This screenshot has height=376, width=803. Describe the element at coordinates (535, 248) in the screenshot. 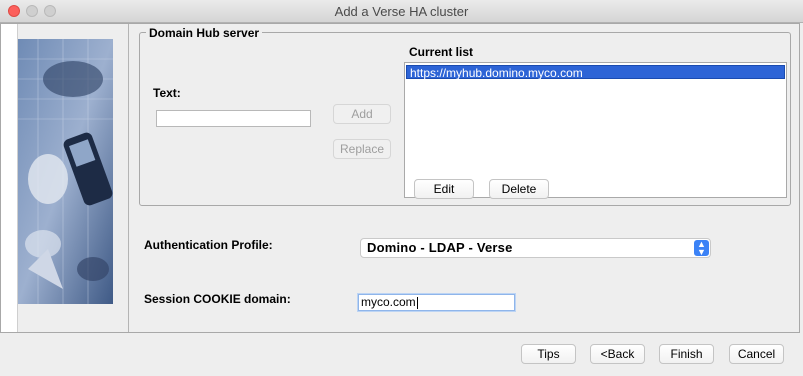

I see `auth-profile-select: Domino - LDAP - Verse ▲ ▼` at that location.